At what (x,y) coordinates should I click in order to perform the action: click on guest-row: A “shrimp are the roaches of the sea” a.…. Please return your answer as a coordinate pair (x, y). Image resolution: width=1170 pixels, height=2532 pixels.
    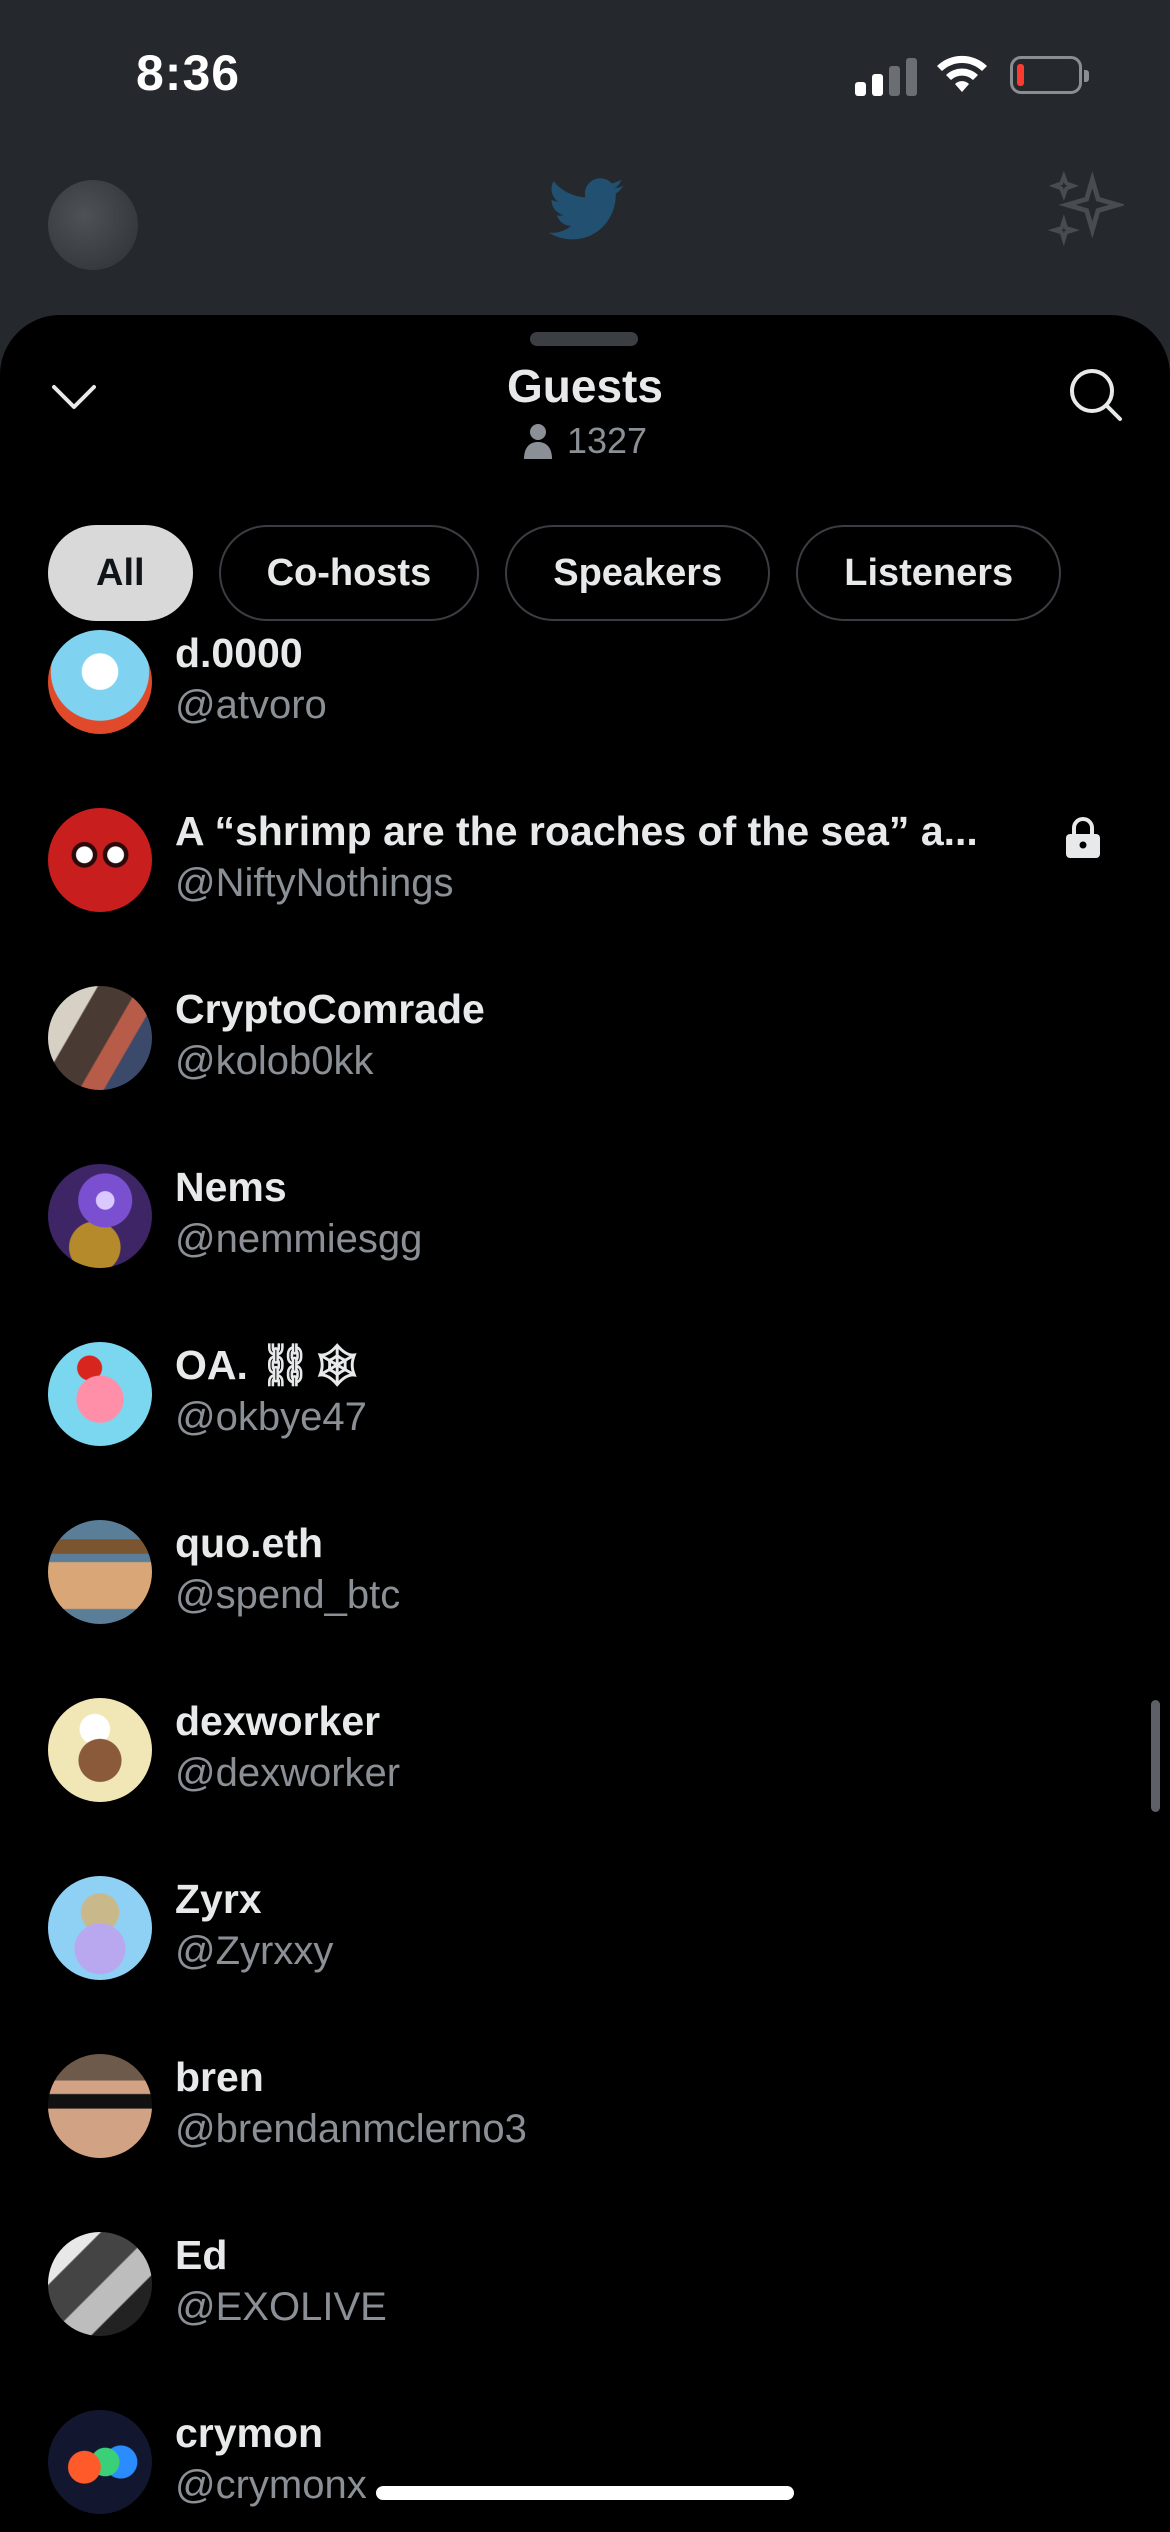
    Looking at the image, I should click on (585, 897).